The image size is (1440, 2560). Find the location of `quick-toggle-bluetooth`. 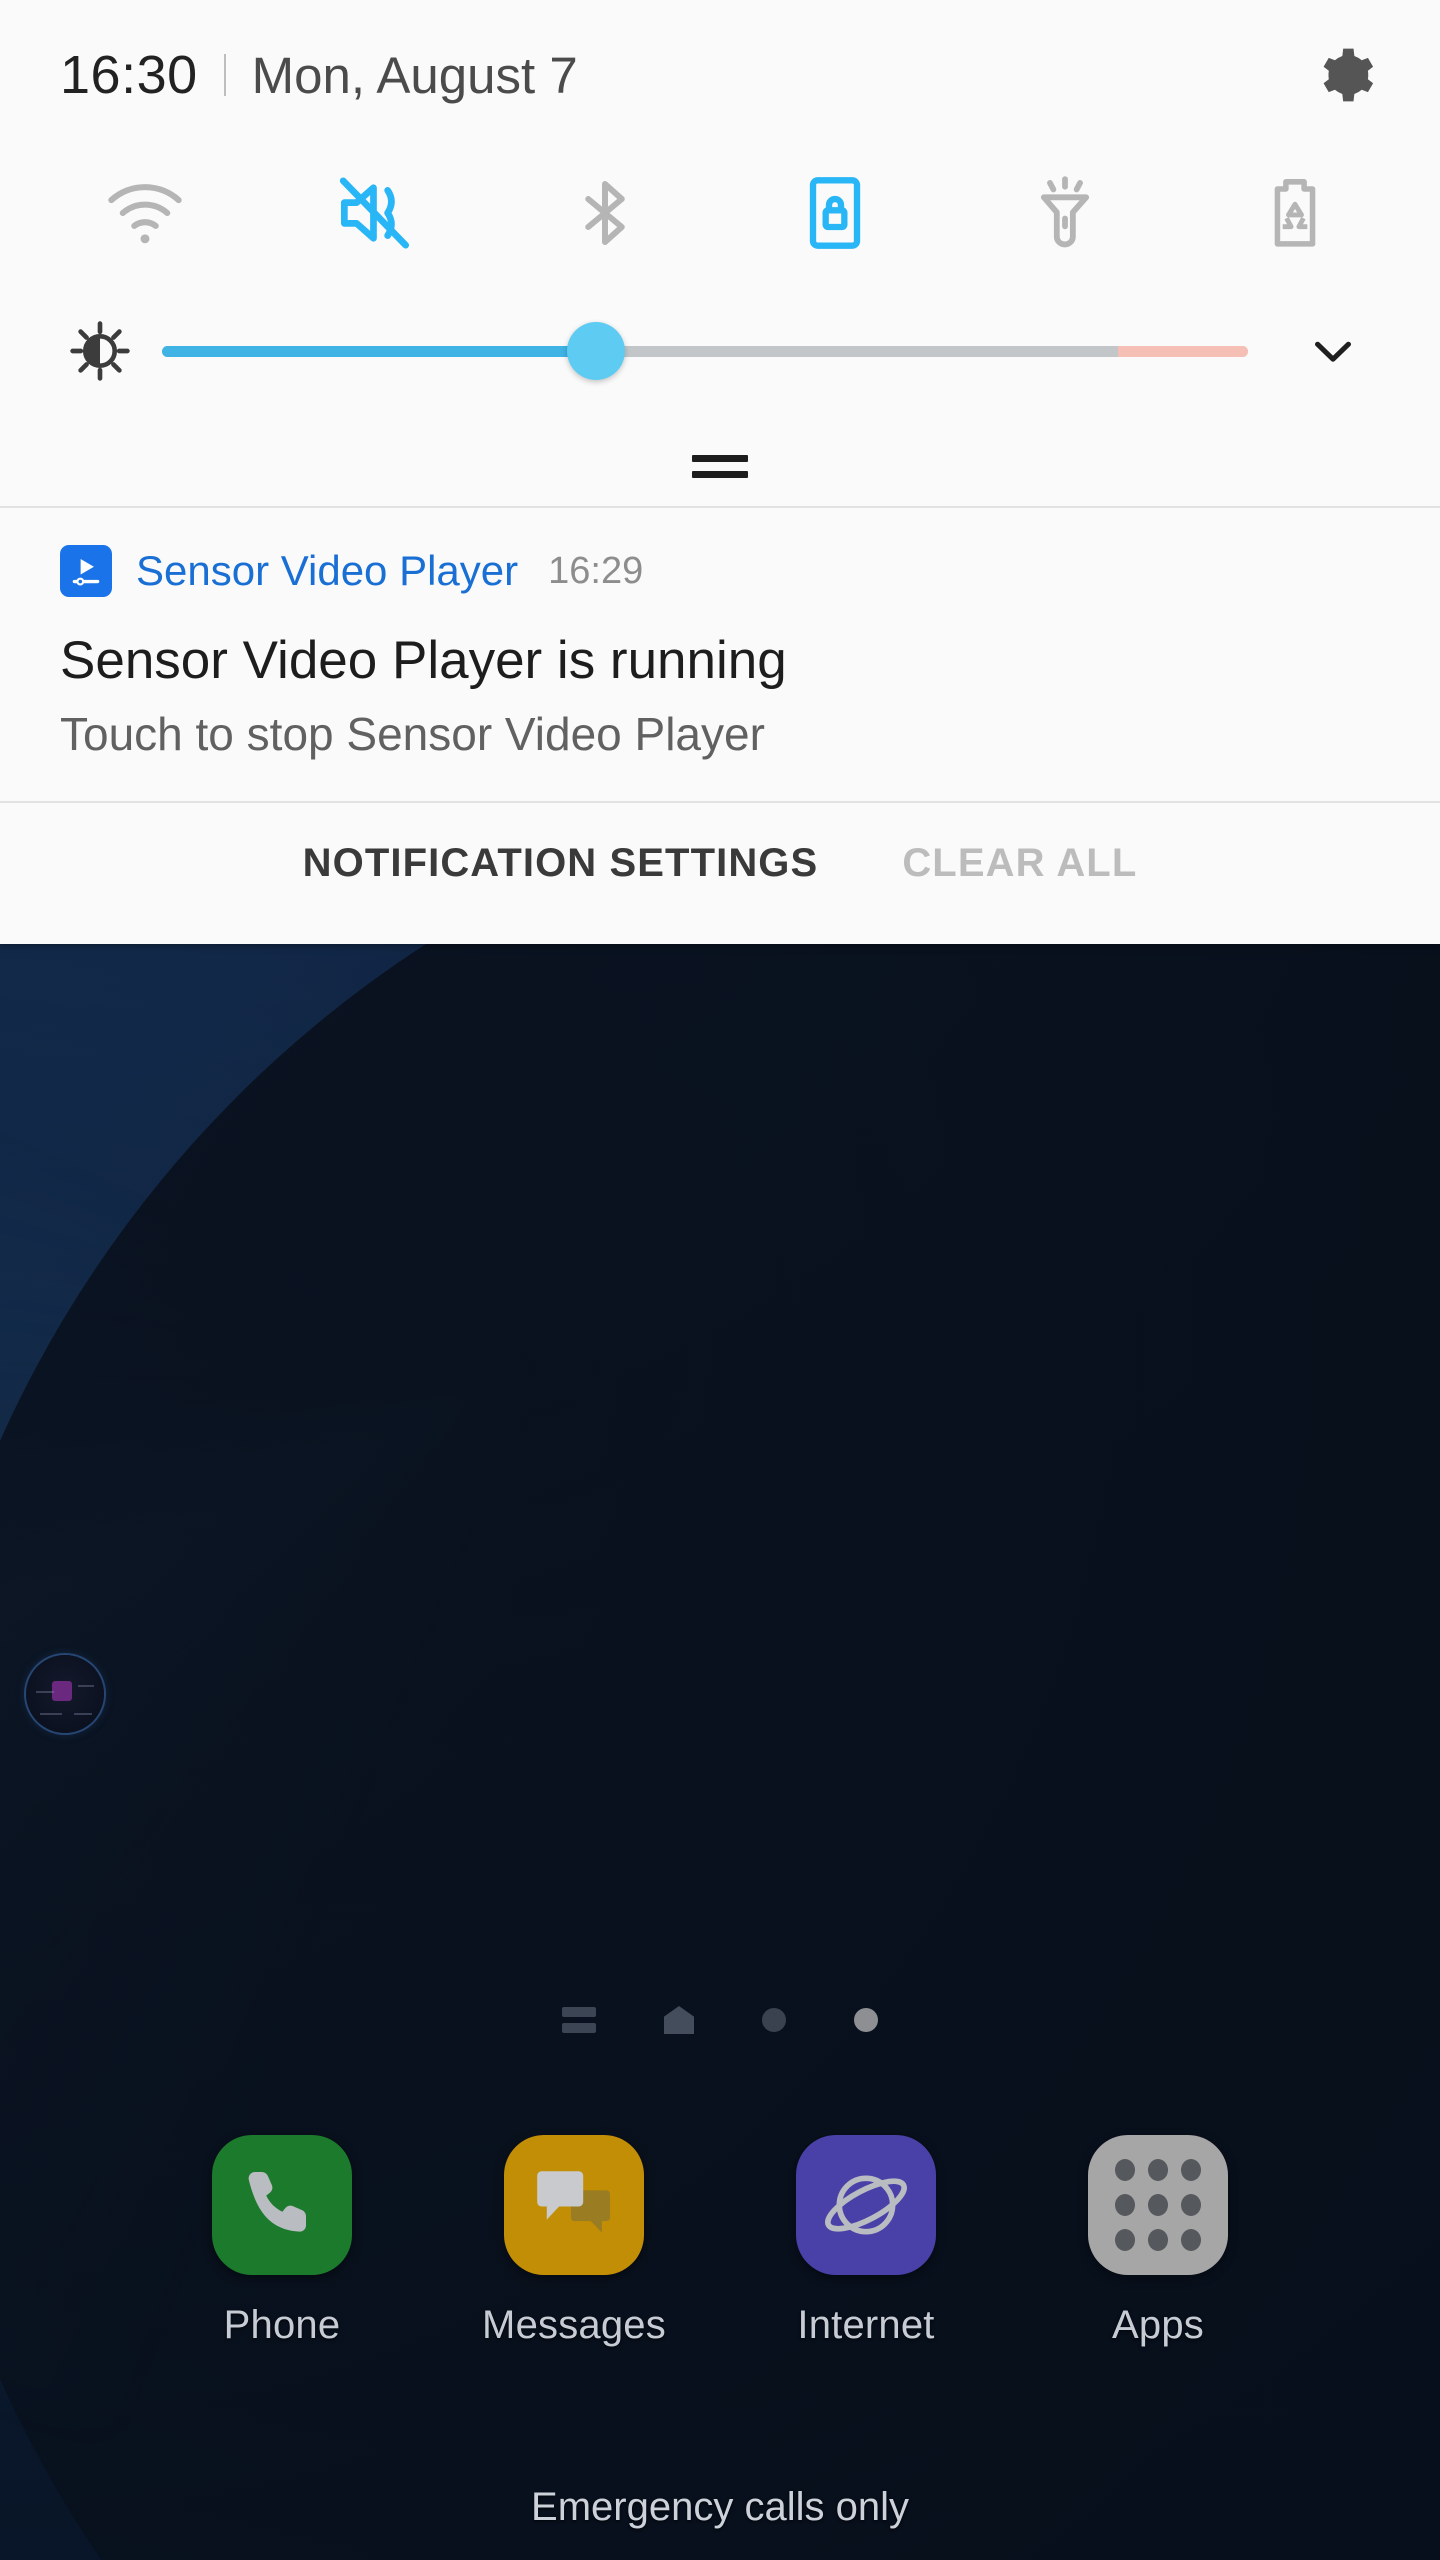

quick-toggle-bluetooth is located at coordinates (605, 213).